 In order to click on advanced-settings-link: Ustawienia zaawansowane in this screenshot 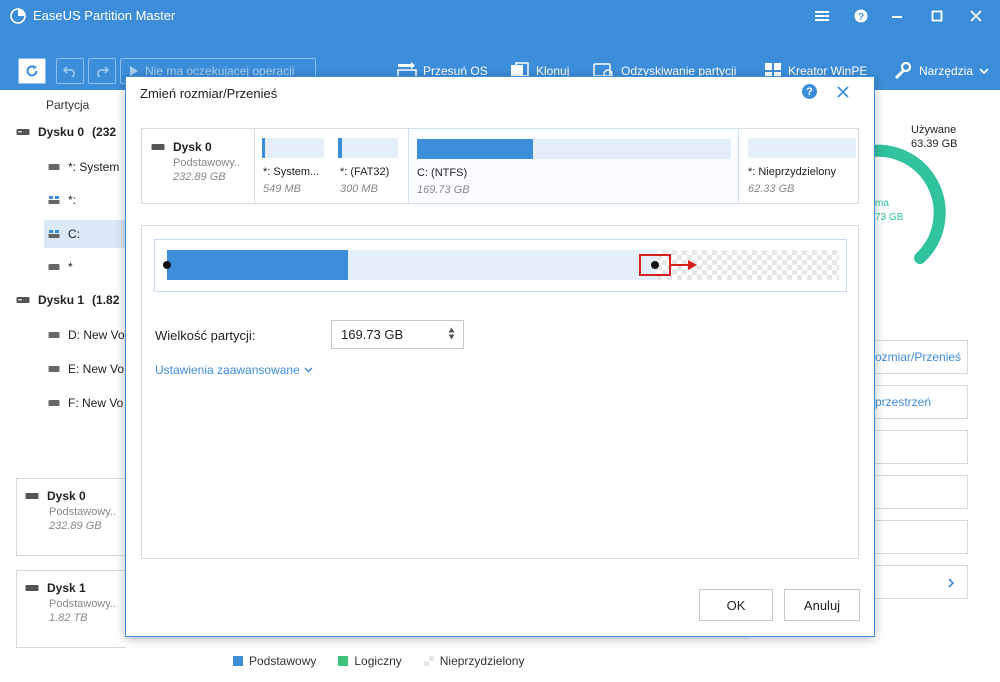, I will do `click(234, 370)`.